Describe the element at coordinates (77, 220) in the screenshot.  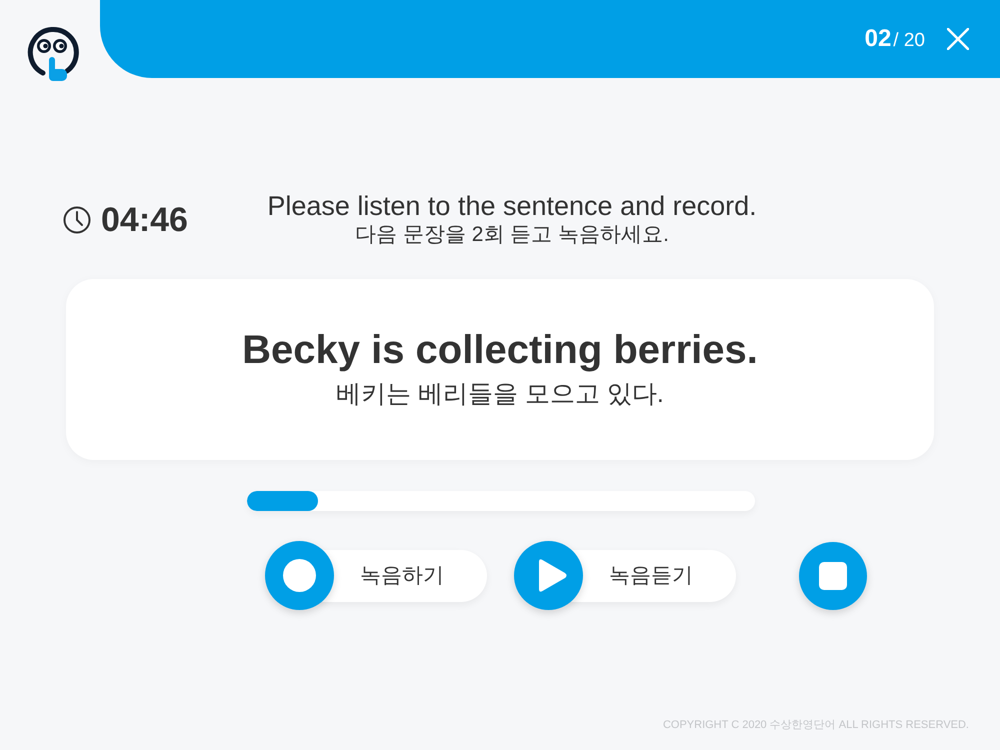
I see `clock-icon` at that location.